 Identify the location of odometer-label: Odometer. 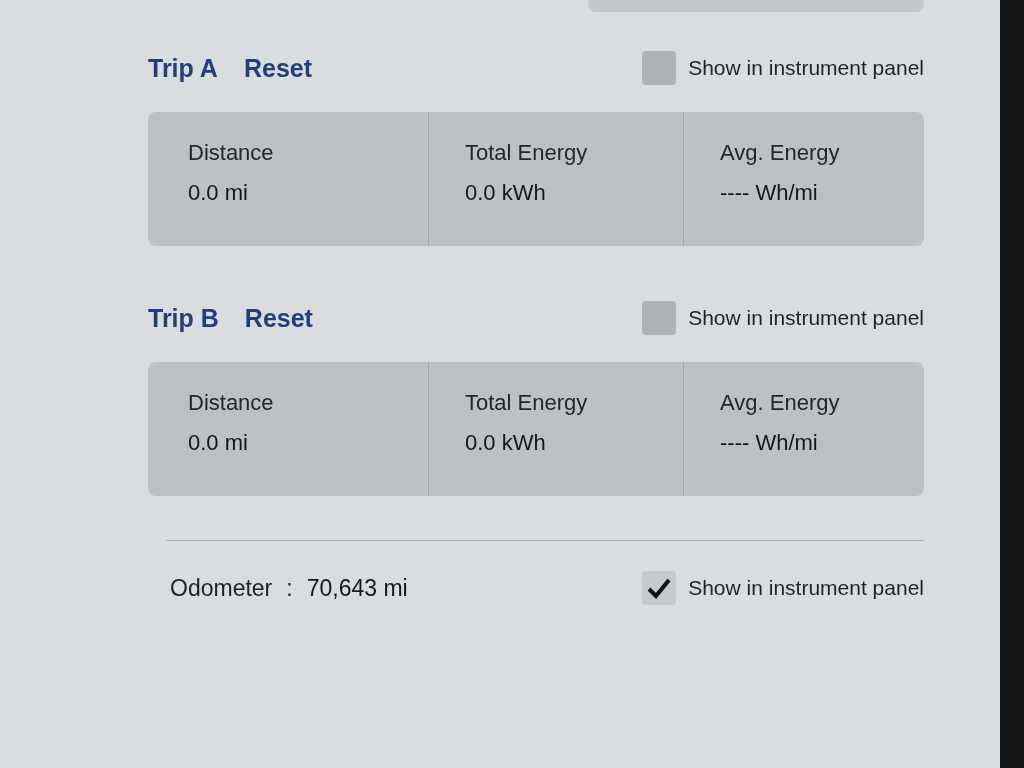
(221, 588).